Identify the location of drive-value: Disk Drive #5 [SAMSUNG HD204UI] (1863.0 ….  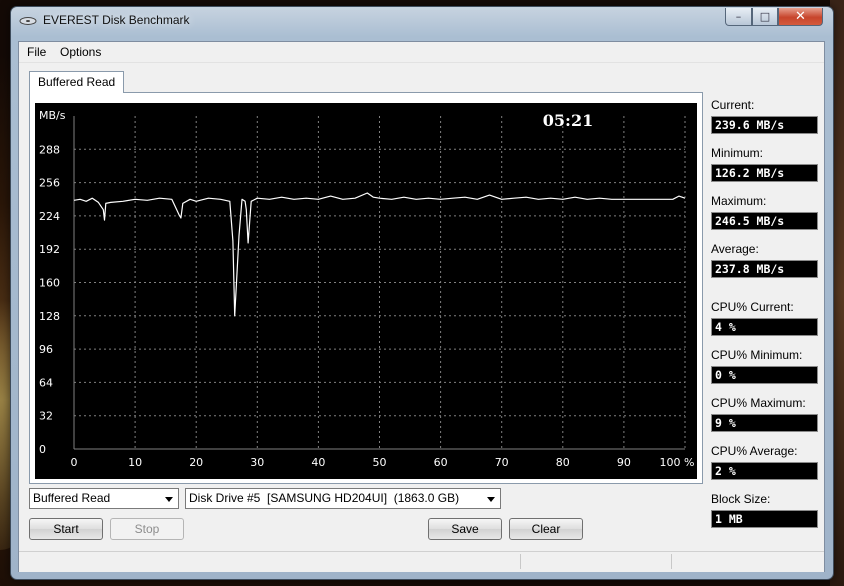
(324, 498).